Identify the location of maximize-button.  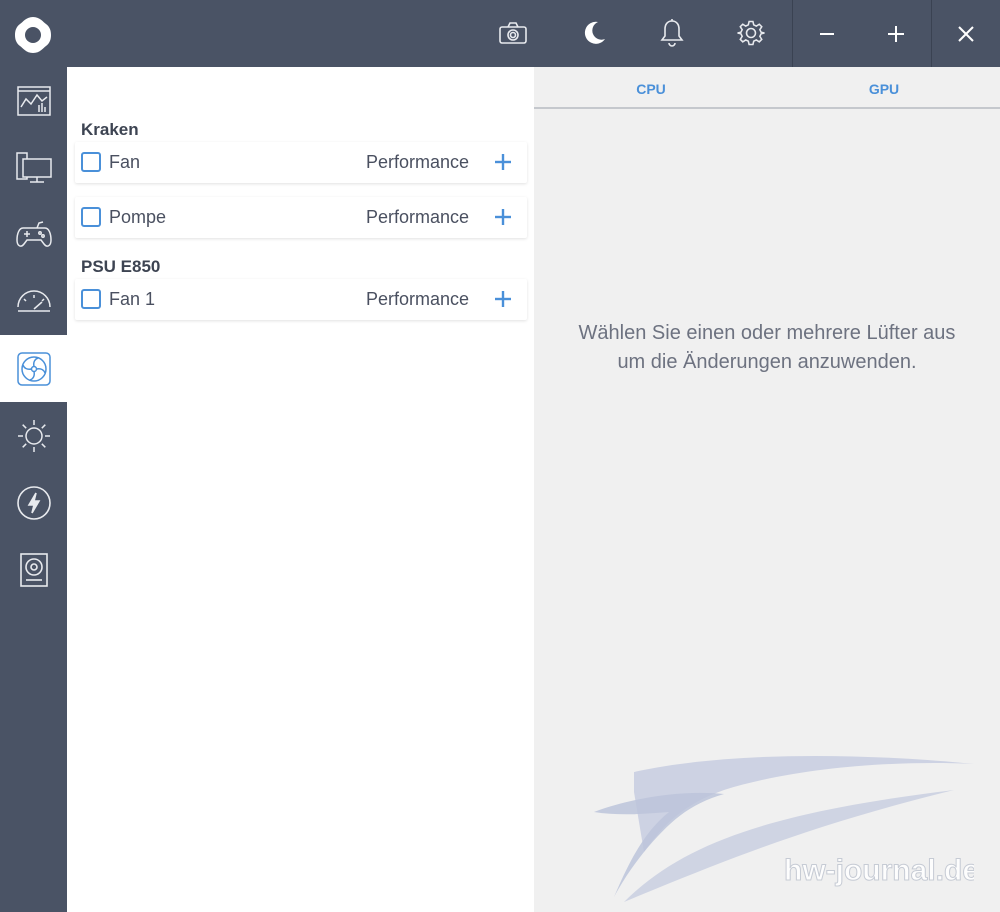
(896, 33).